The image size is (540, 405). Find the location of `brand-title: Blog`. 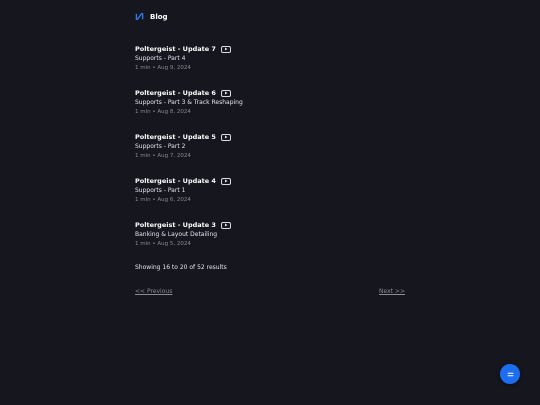

brand-title: Blog is located at coordinates (159, 17).